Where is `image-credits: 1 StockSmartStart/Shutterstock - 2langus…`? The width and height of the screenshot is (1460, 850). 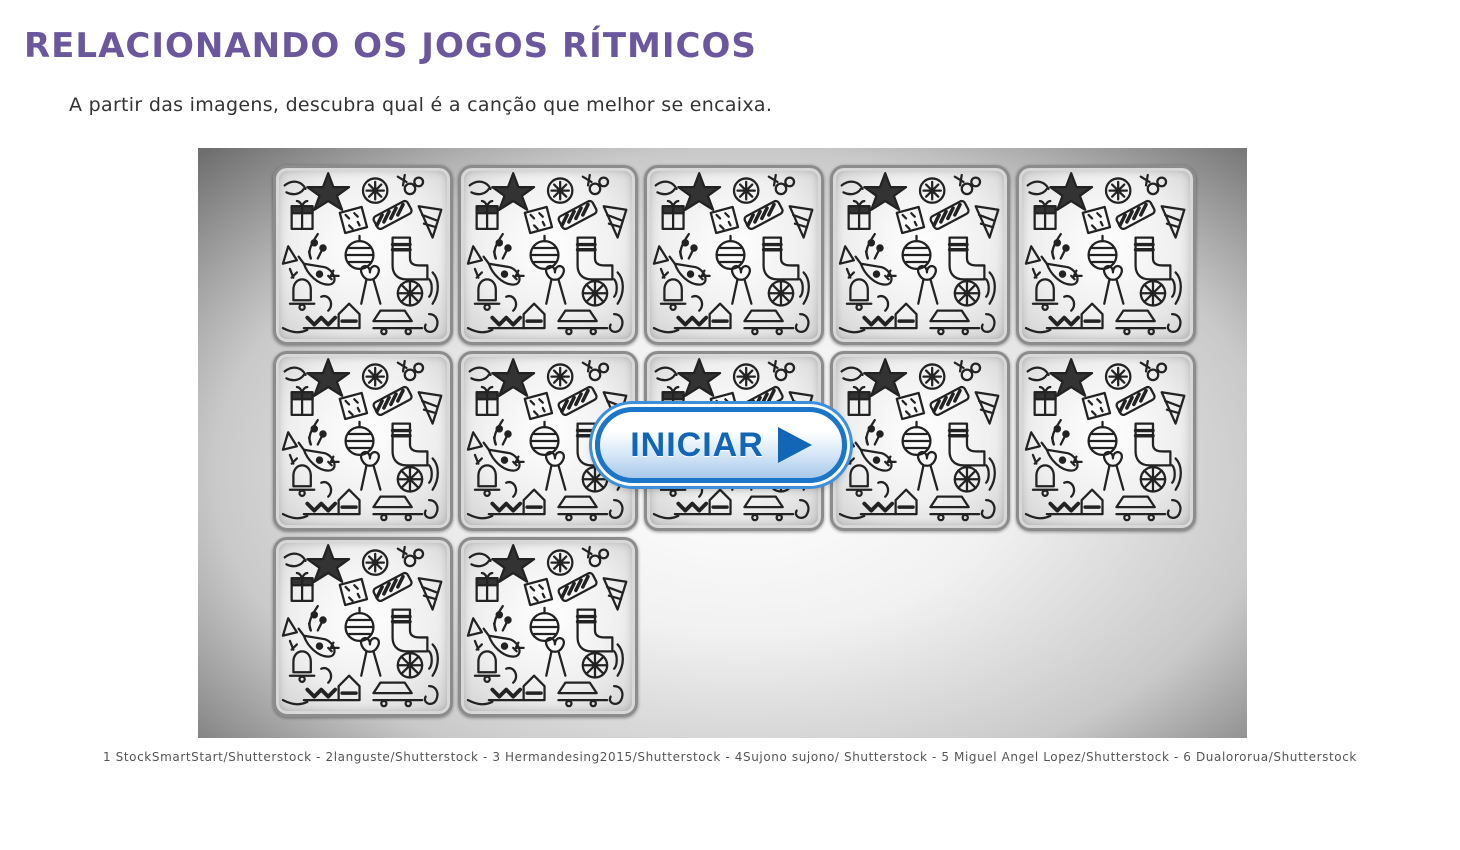 image-credits: 1 StockSmartStart/Shutterstock - 2langus… is located at coordinates (730, 757).